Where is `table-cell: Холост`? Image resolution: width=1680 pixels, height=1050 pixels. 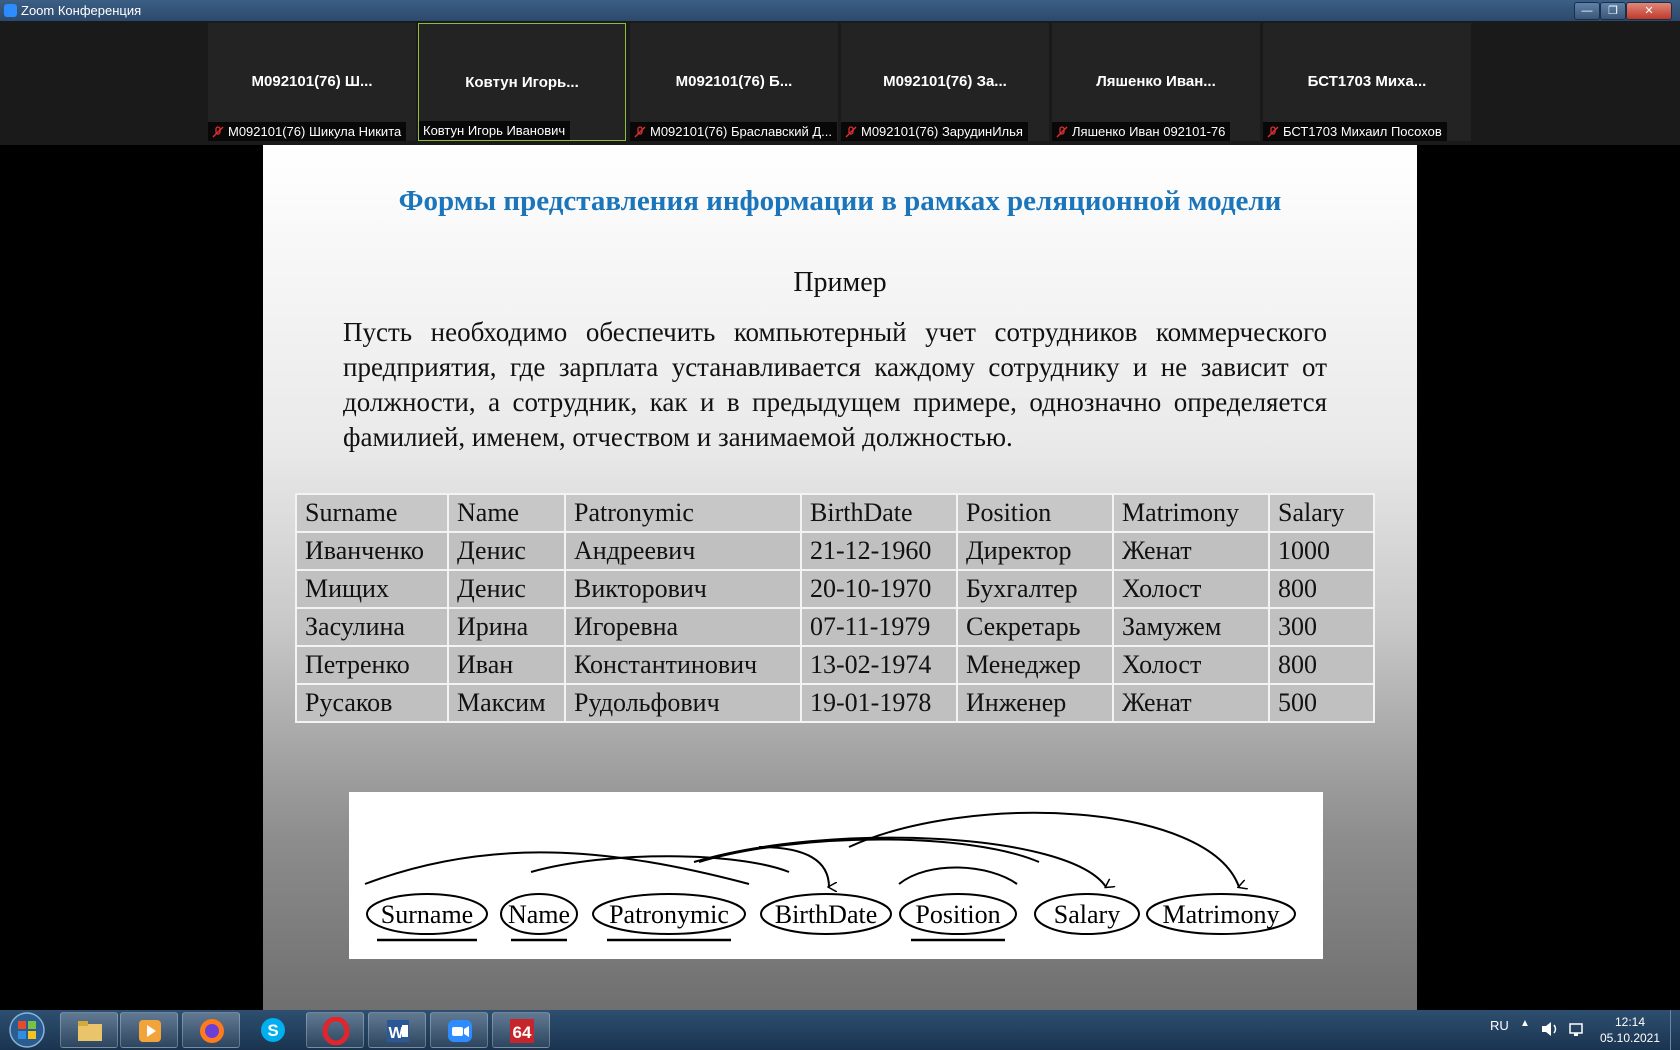 table-cell: Холост is located at coordinates (1191, 589).